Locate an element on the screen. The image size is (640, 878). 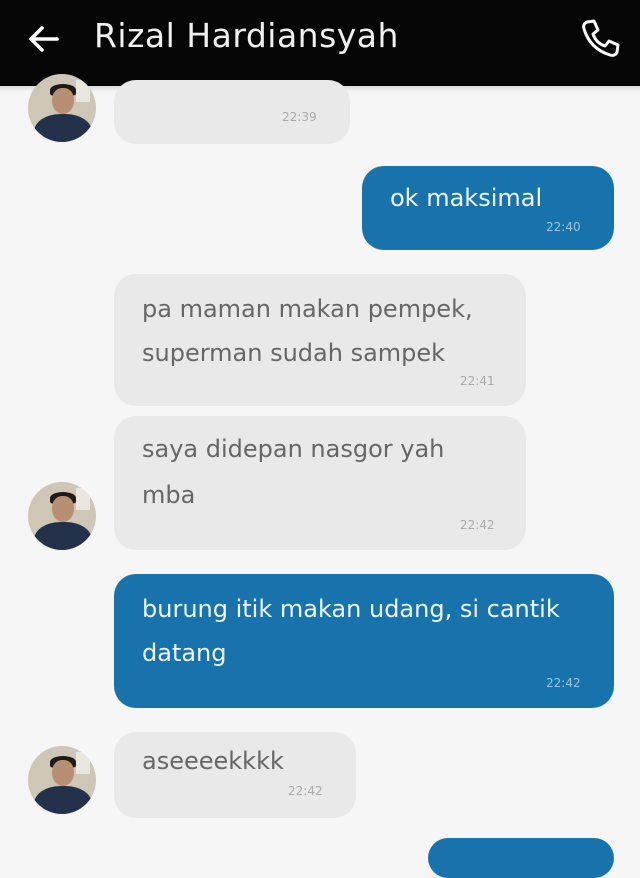
message-text: pa maman makan pempek, is located at coordinates (307, 309).